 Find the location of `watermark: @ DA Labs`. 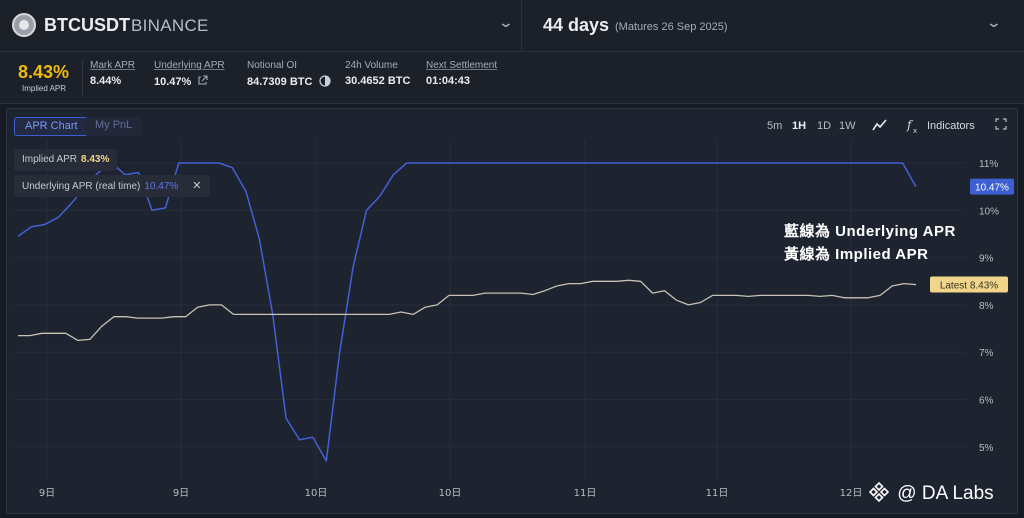

watermark: @ DA Labs is located at coordinates (931, 493).